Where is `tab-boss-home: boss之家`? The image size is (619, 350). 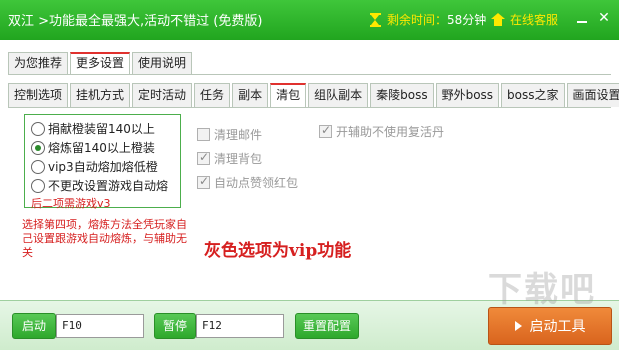 tab-boss-home: boss之家 is located at coordinates (533, 95).